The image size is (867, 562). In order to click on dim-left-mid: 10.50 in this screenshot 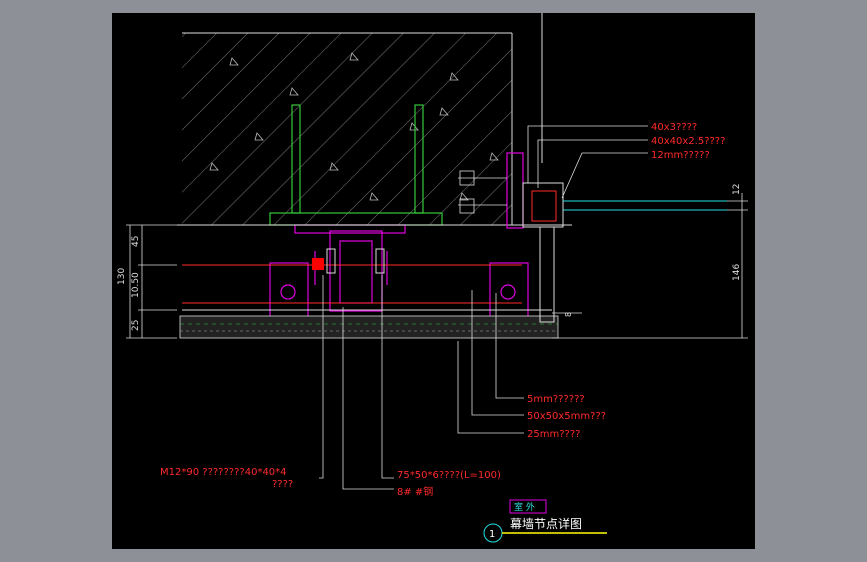, I will do `click(136, 285)`.